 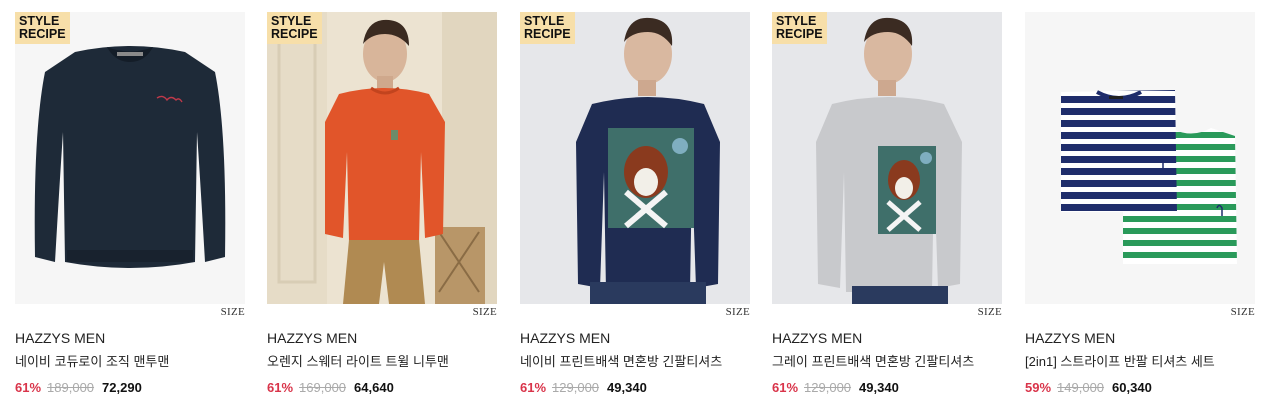 I want to click on sale-price: 60,340, so click(x=1132, y=387).